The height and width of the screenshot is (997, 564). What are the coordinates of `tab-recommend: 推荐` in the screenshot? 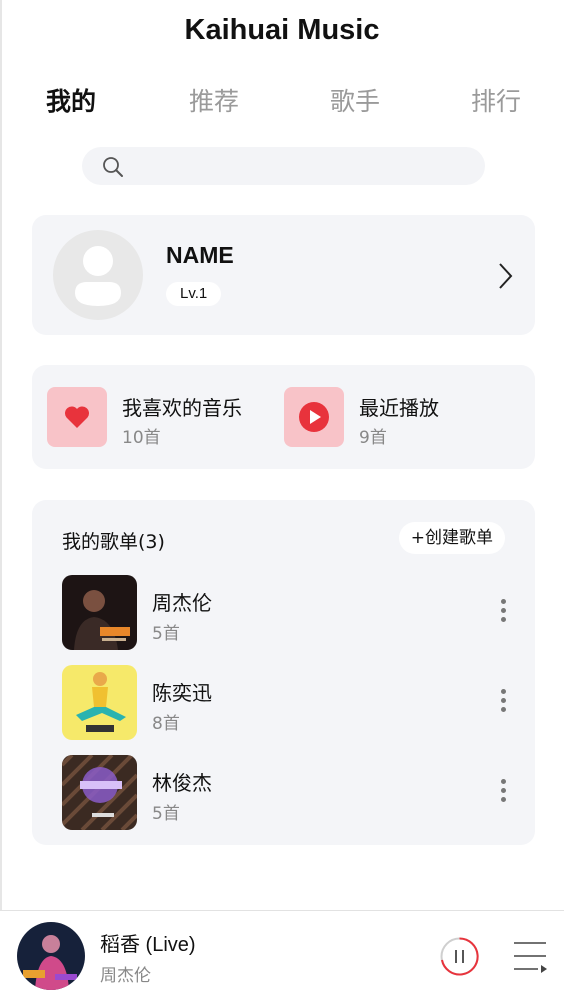 It's located at (214, 100).